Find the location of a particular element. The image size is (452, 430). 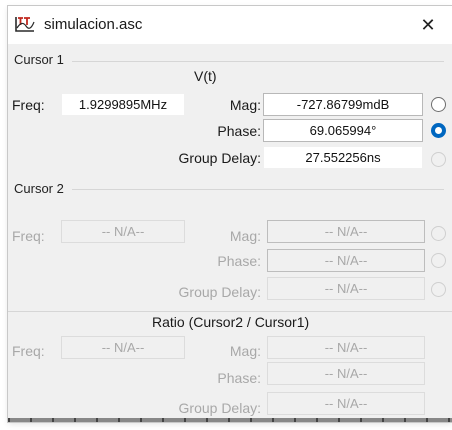

close-icon: ✕ is located at coordinates (428, 24).